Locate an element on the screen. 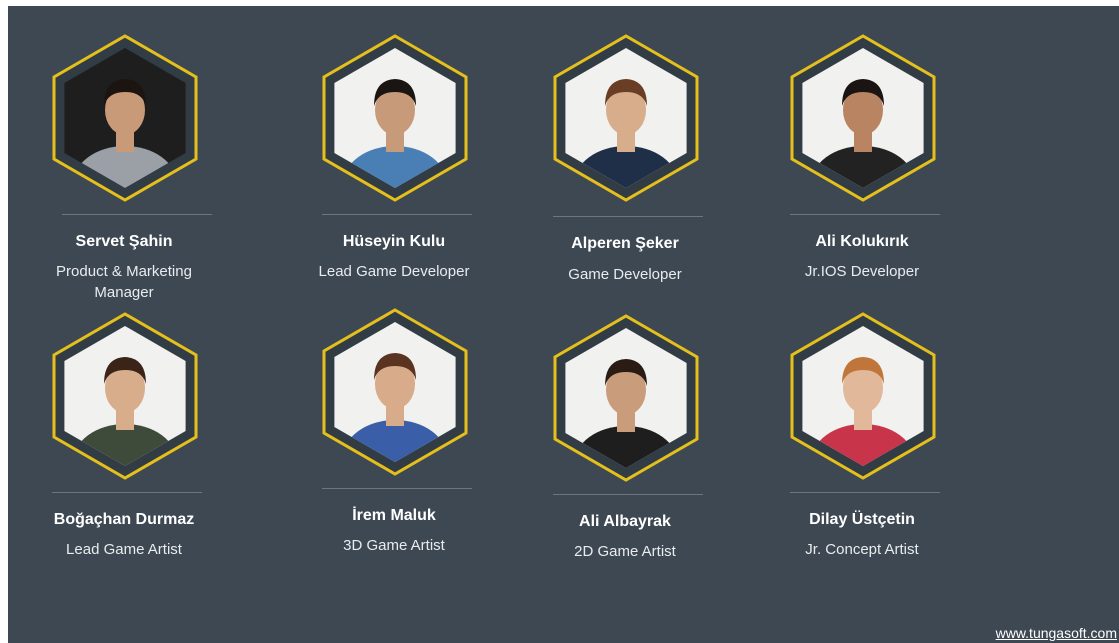  member-name: Alperen Şeker is located at coordinates (625, 243).